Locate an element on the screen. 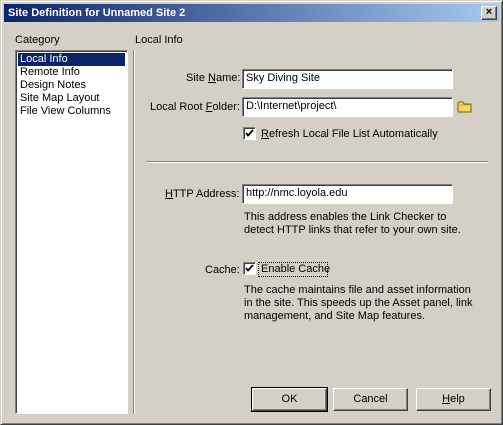 The height and width of the screenshot is (425, 503). help-button: Help is located at coordinates (453, 399).